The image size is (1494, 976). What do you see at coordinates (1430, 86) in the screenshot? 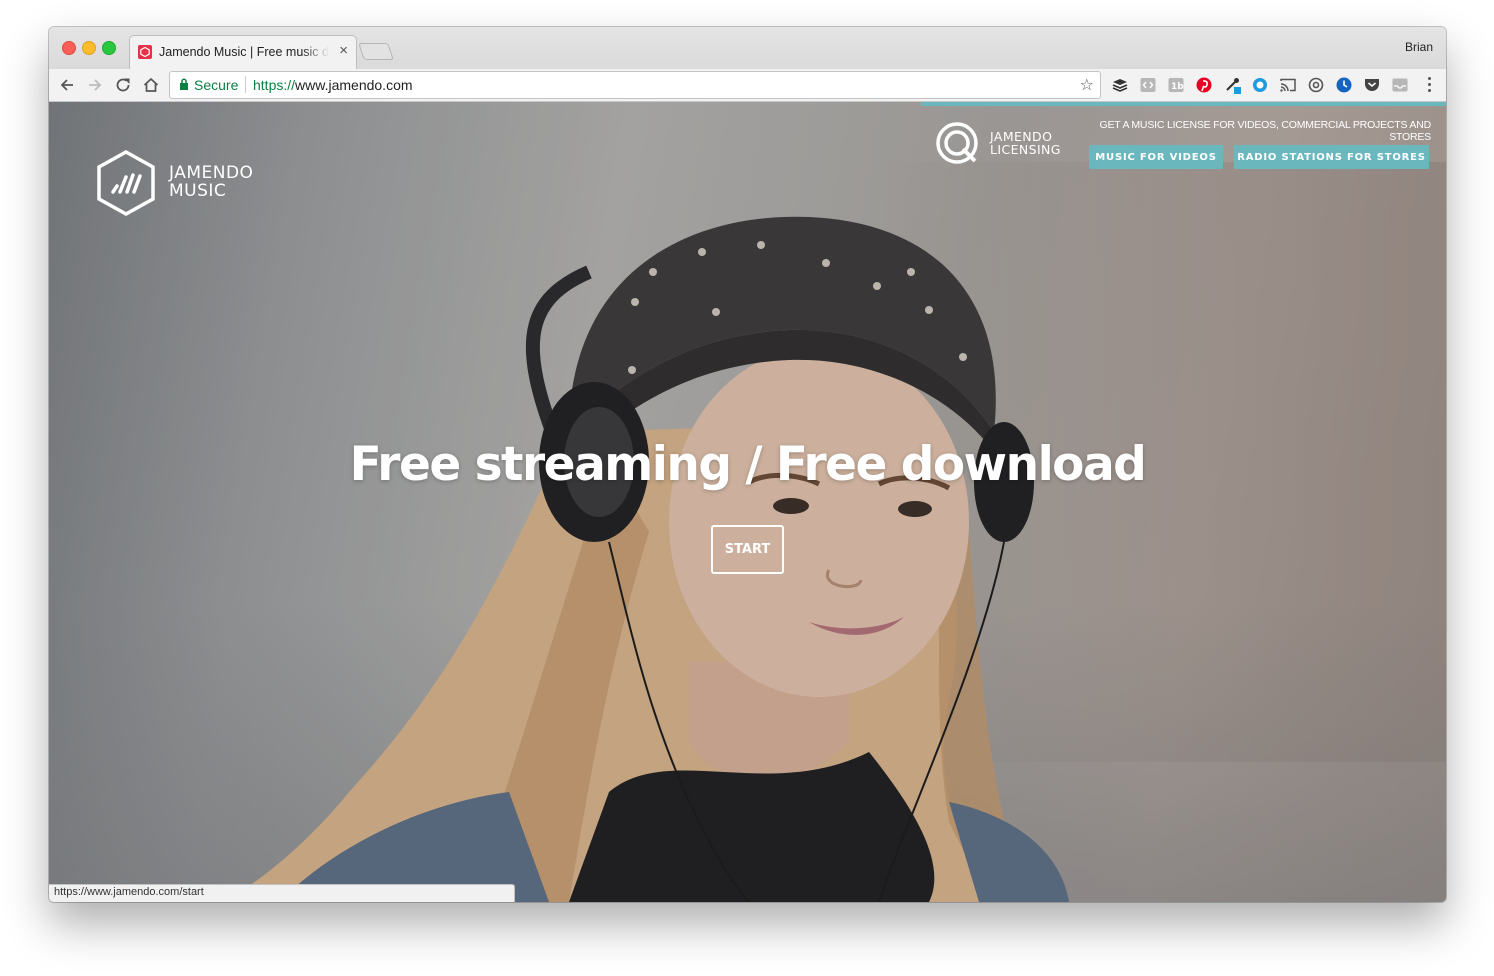
I see `menu-icon` at bounding box center [1430, 86].